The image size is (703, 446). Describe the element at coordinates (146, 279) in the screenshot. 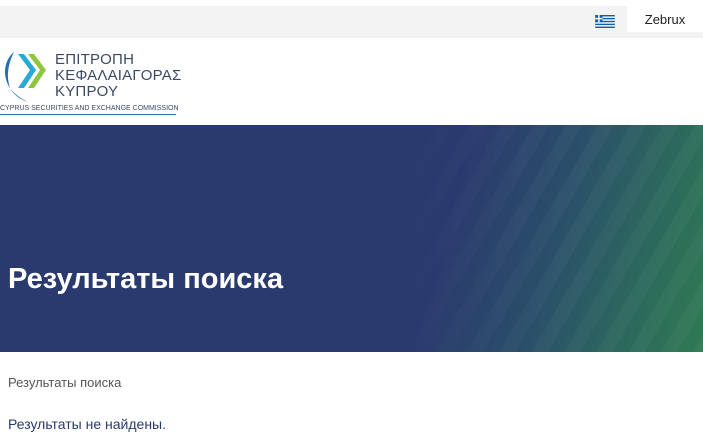

I see `page-title: Результаты поиска` at that location.